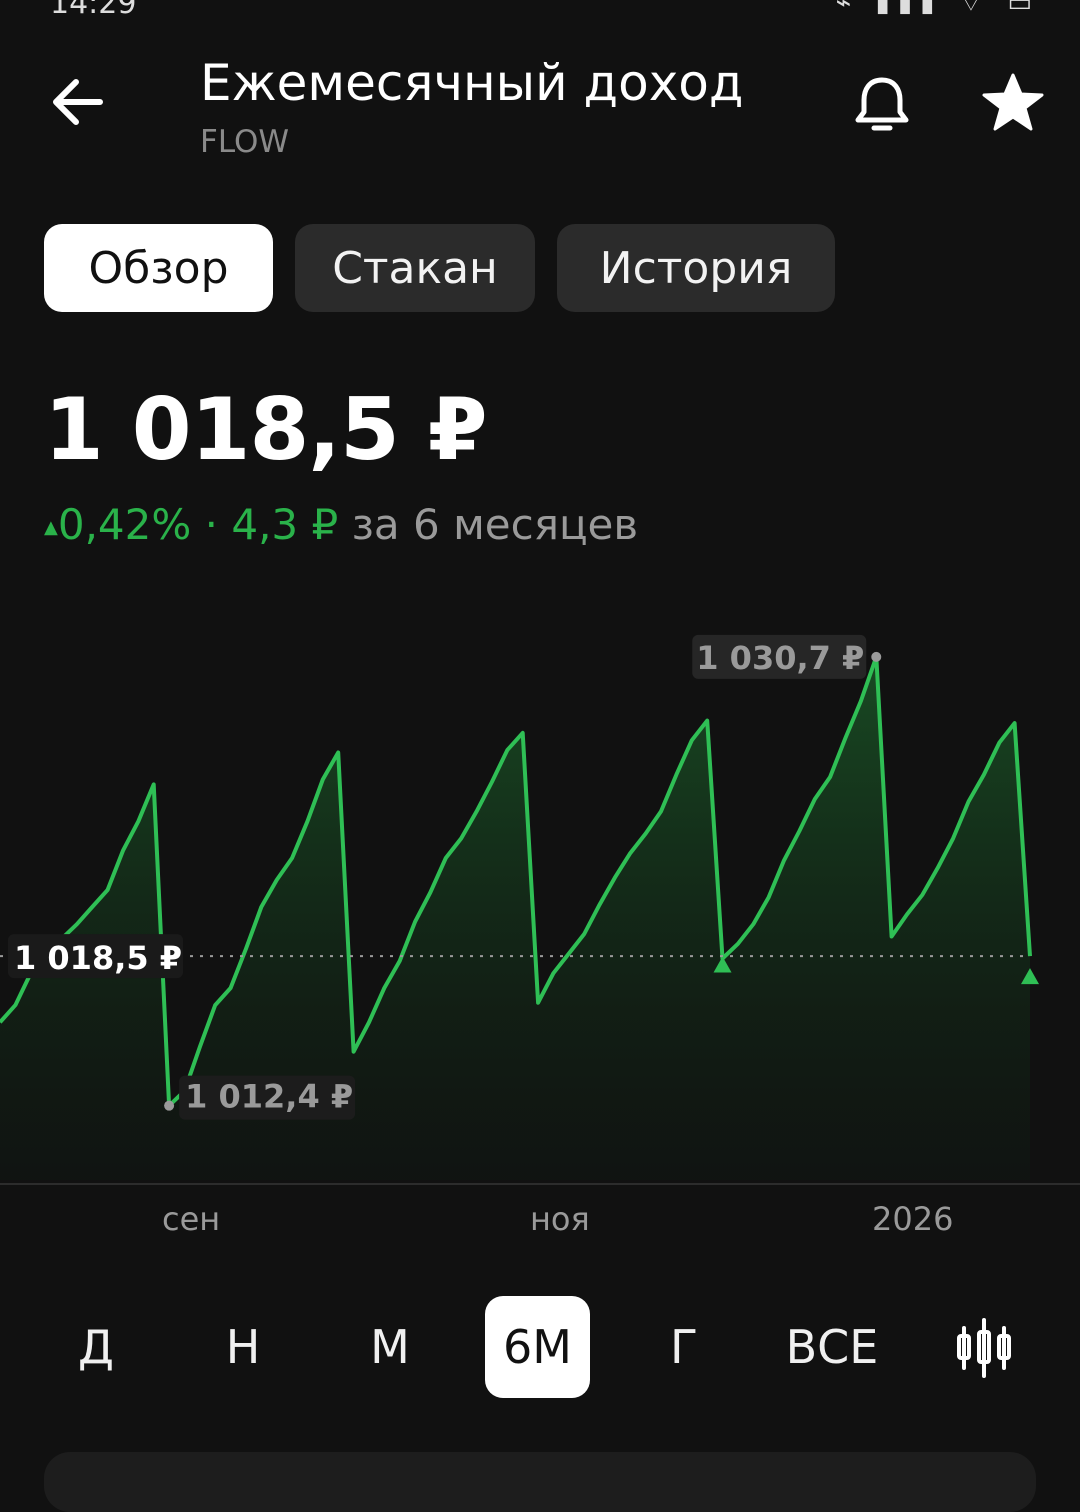 The image size is (1080, 1512). Describe the element at coordinates (245, 142) in the screenshot. I see `ticker-label: FLOW` at that location.